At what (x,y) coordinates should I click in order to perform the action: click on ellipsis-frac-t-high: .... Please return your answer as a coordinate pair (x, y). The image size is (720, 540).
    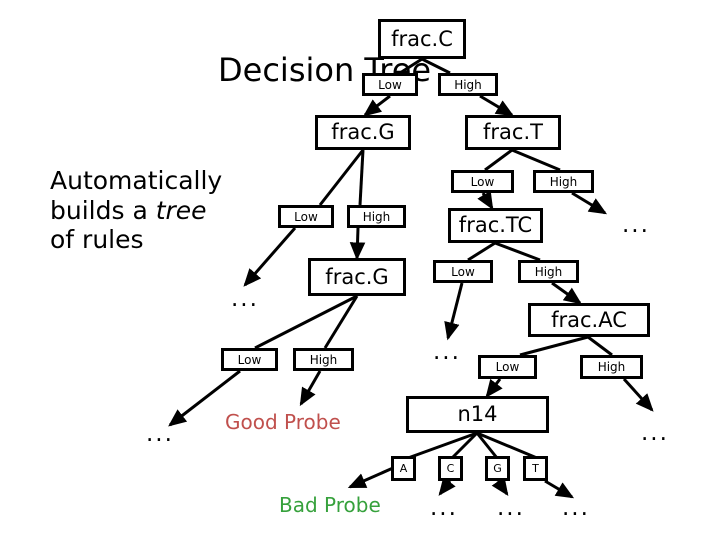
    Looking at the image, I should click on (636, 225).